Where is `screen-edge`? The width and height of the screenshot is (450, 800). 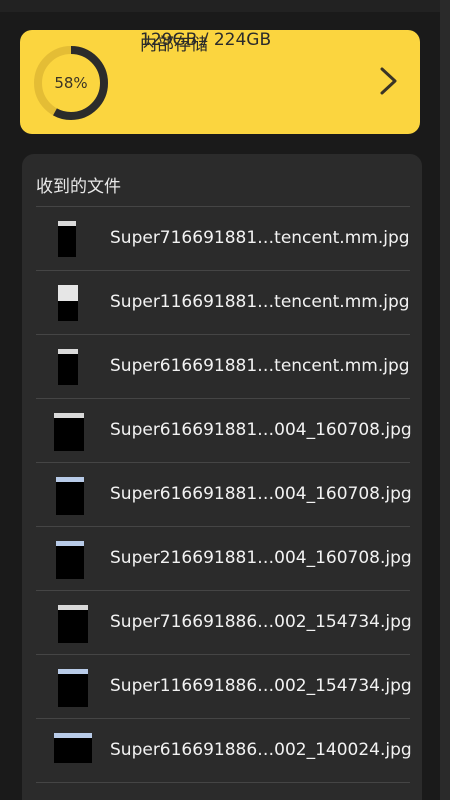
screen-edge is located at coordinates (445, 400).